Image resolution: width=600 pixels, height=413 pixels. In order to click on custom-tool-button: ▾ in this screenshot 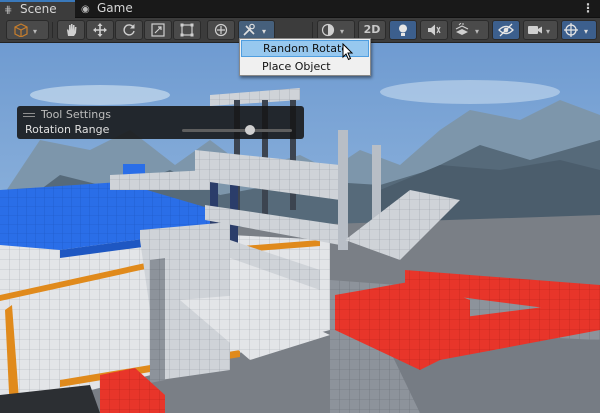, I will do `click(256, 30)`.